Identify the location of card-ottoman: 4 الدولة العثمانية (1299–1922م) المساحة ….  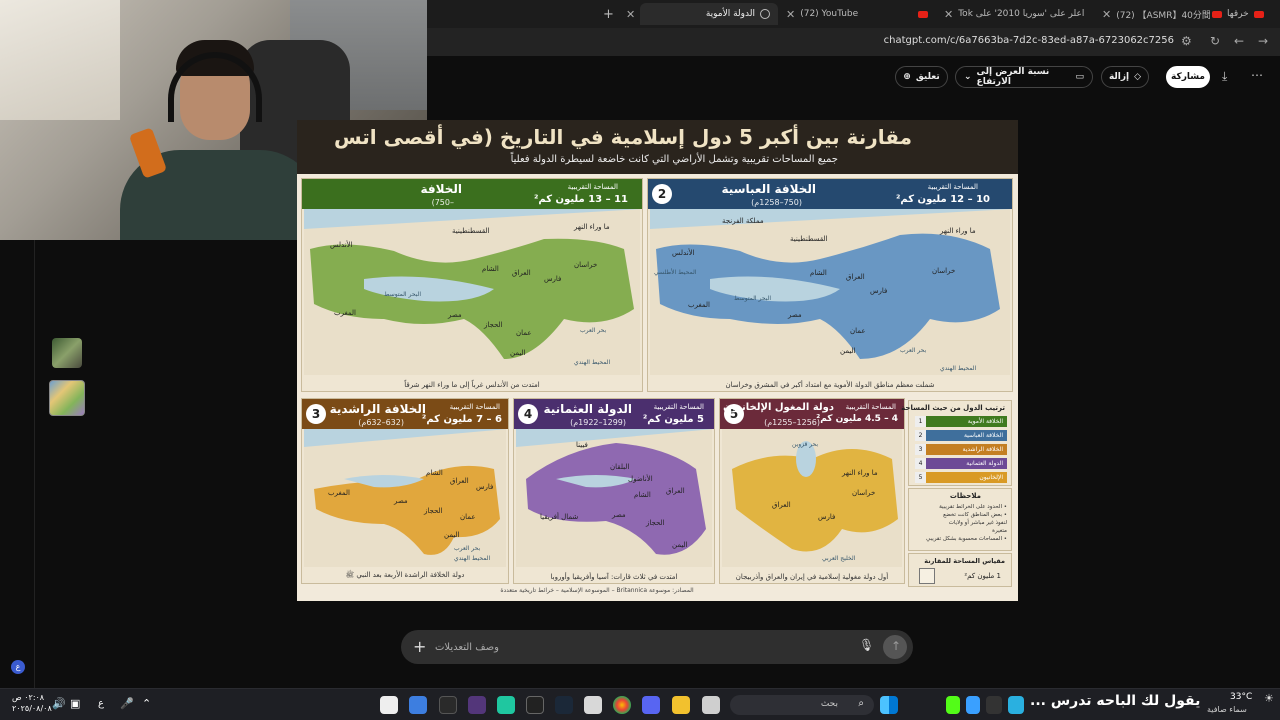
(614, 491).